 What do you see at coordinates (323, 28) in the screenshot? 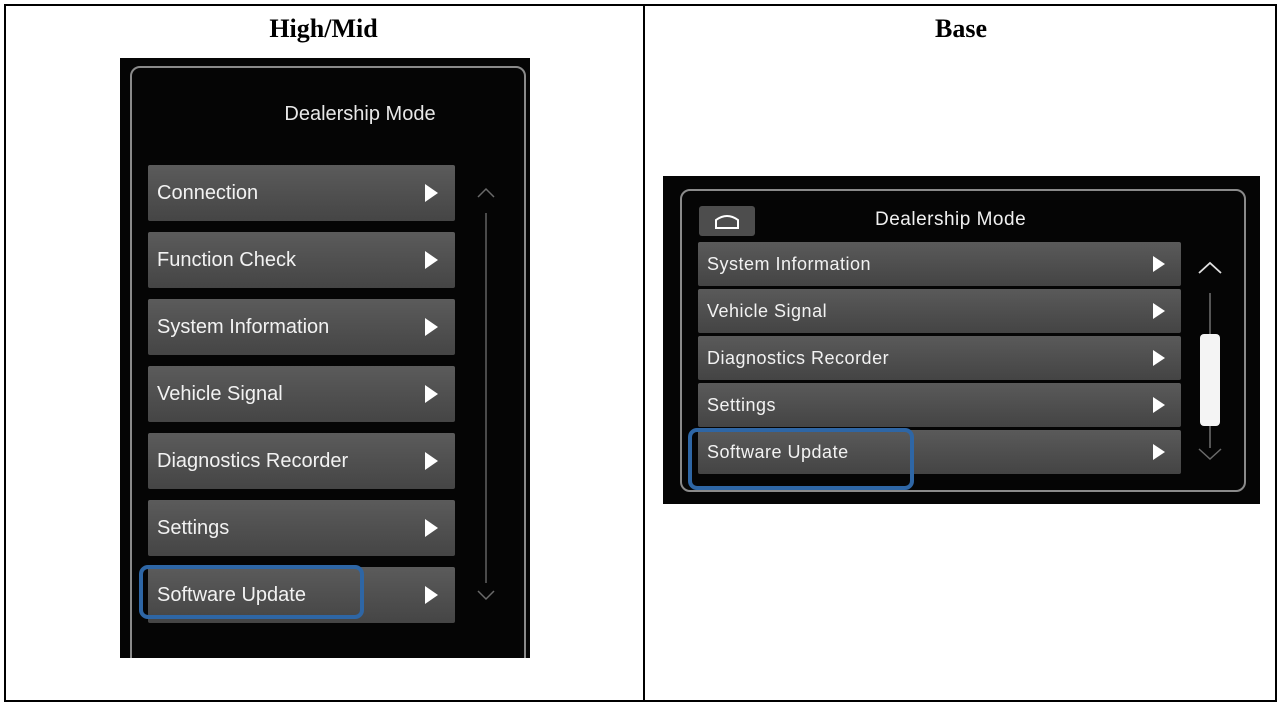
I see `header-high-mid: High/Mid` at bounding box center [323, 28].